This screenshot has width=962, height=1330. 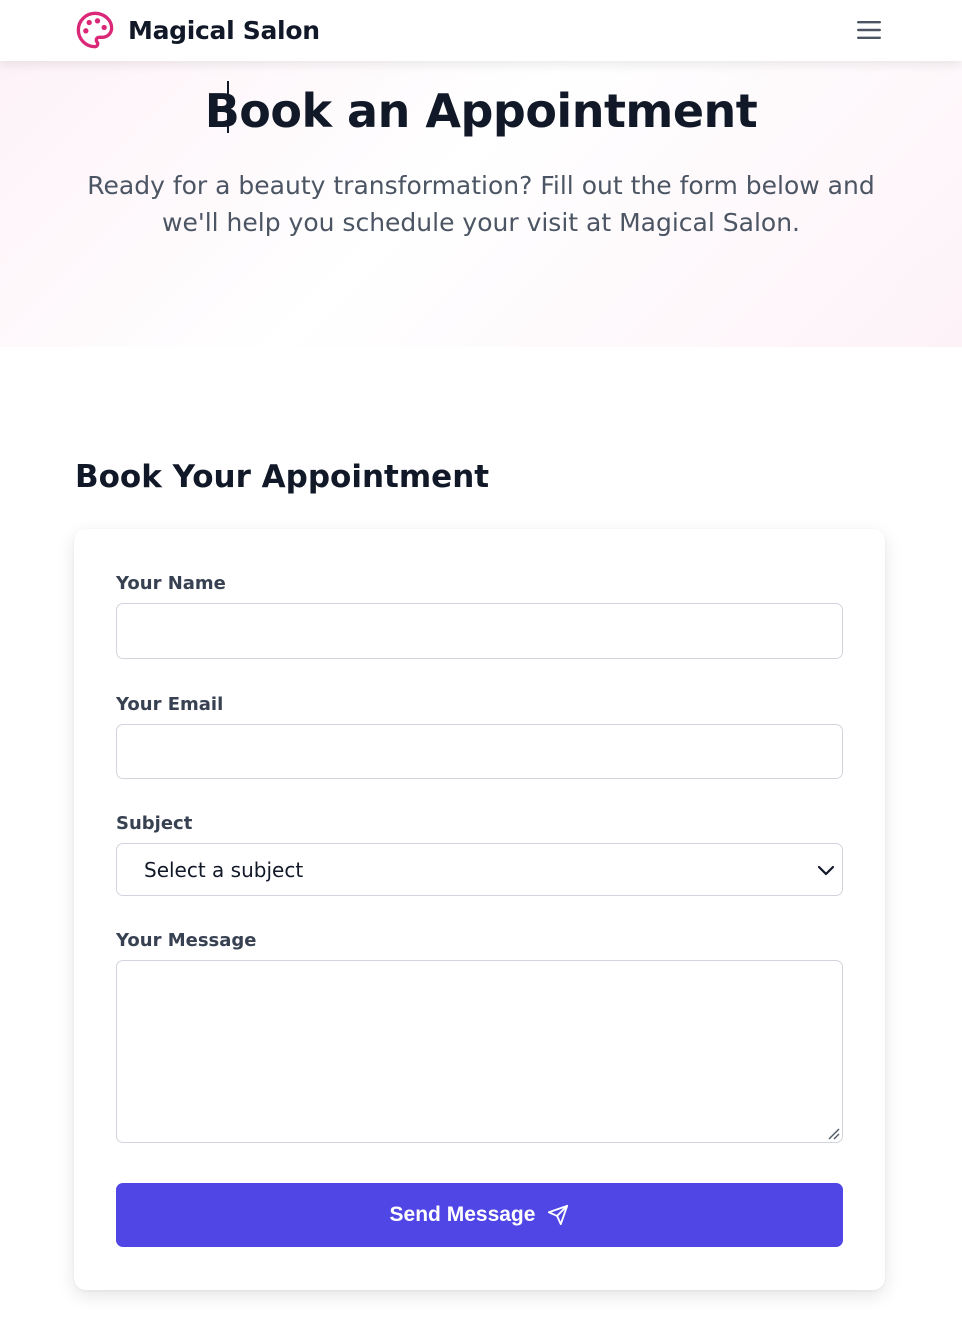 I want to click on name-label: Your Name, so click(x=171, y=583).